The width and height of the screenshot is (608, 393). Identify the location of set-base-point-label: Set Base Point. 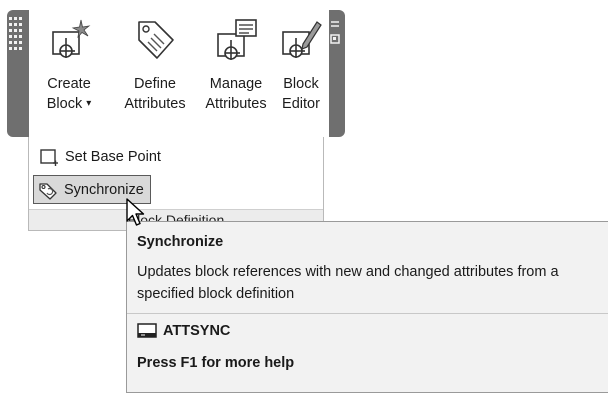
(113, 157).